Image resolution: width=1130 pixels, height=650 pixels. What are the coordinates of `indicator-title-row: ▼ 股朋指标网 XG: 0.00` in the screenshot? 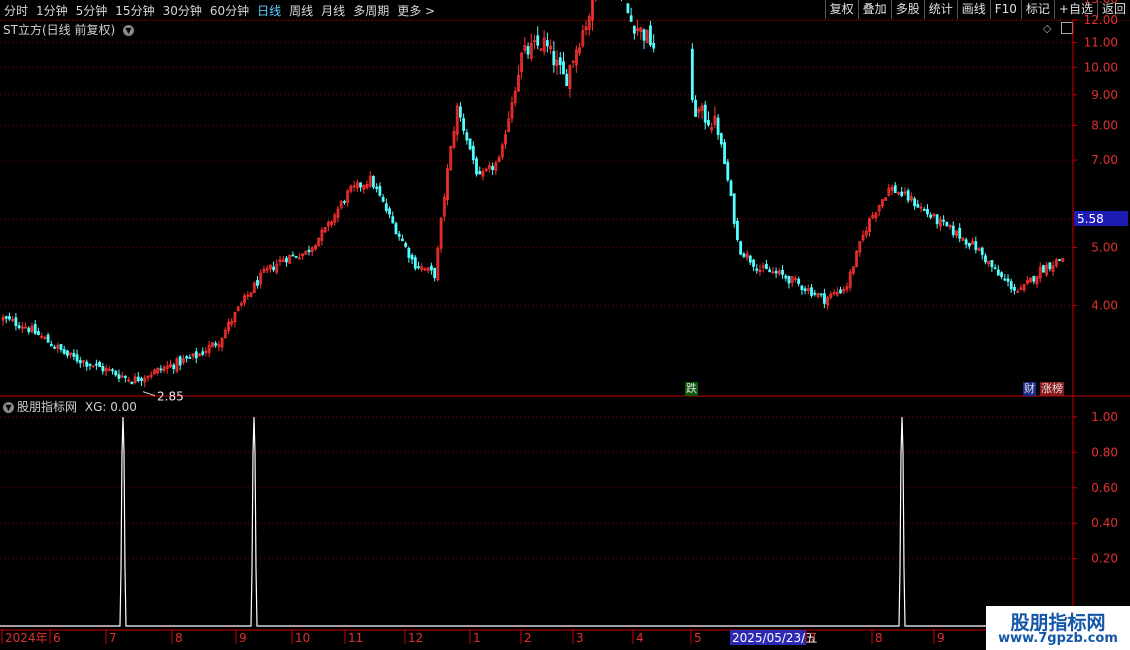 It's located at (70, 406).